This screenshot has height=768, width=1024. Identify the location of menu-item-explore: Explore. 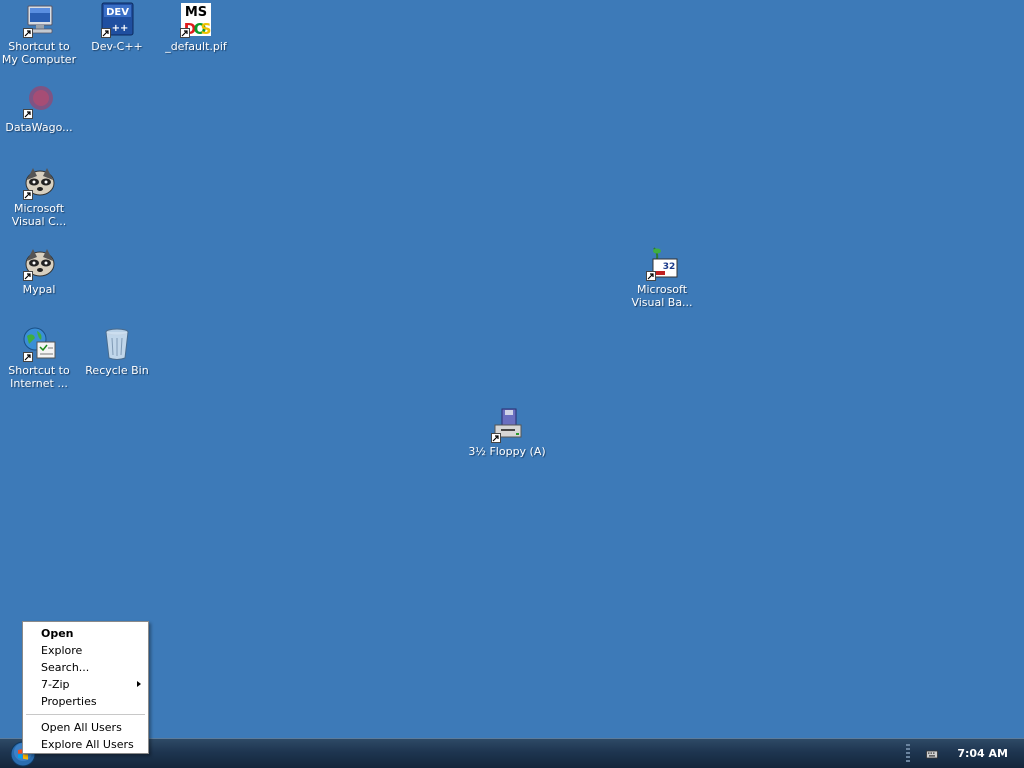
(85, 650).